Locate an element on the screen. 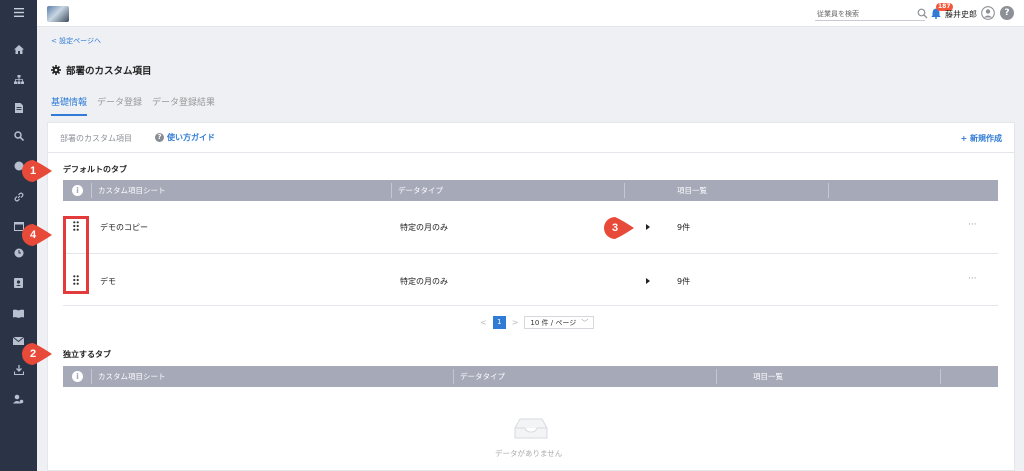 The image size is (1024, 471). link-icon is located at coordinates (18, 197).